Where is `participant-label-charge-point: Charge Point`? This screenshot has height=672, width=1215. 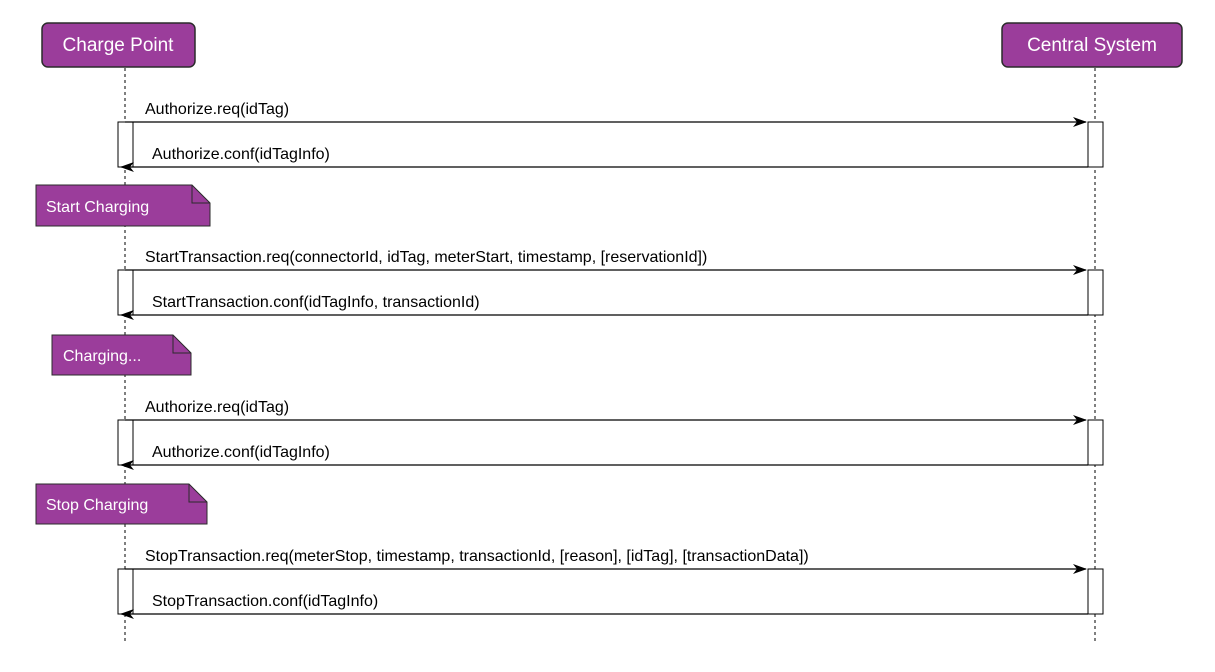 participant-label-charge-point: Charge Point is located at coordinates (119, 45).